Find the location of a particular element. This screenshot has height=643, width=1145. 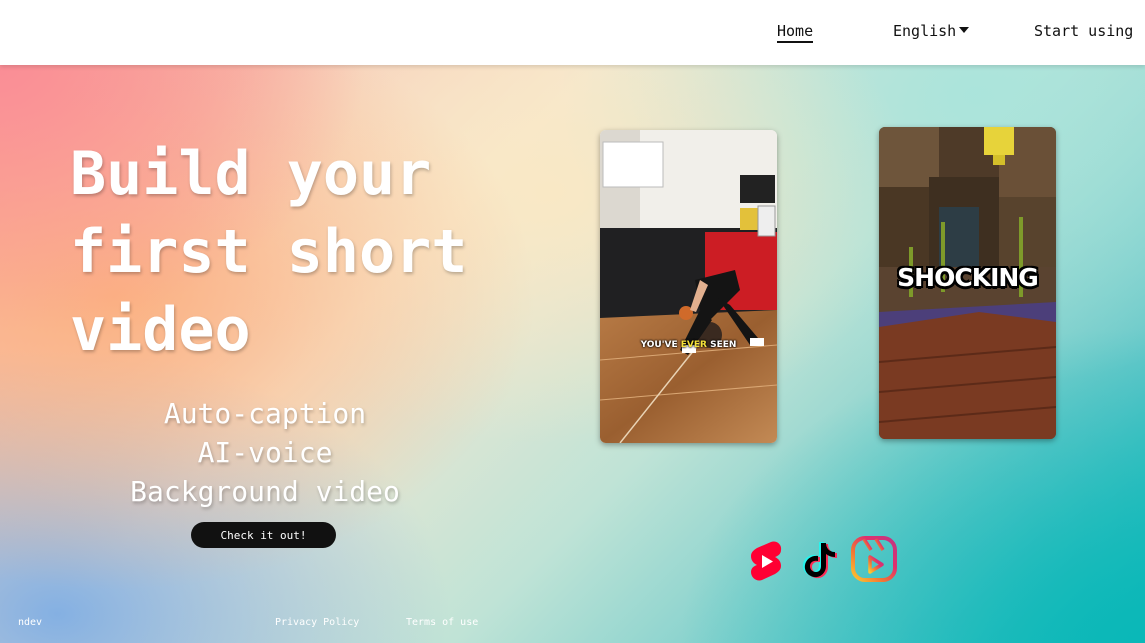

feature-ai-voice: AI-voice is located at coordinates (265, 452).